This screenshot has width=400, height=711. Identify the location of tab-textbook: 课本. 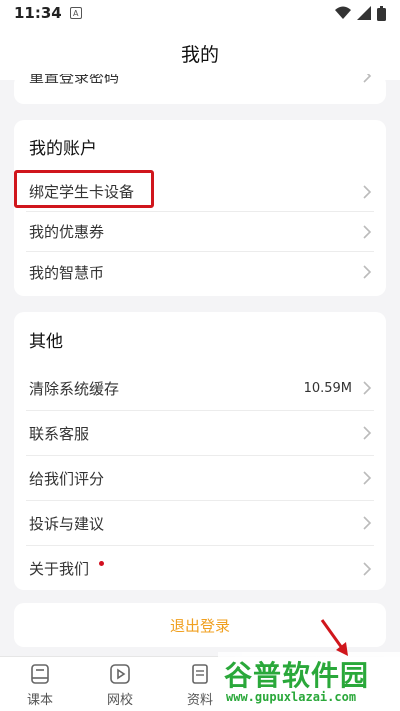
(40, 684).